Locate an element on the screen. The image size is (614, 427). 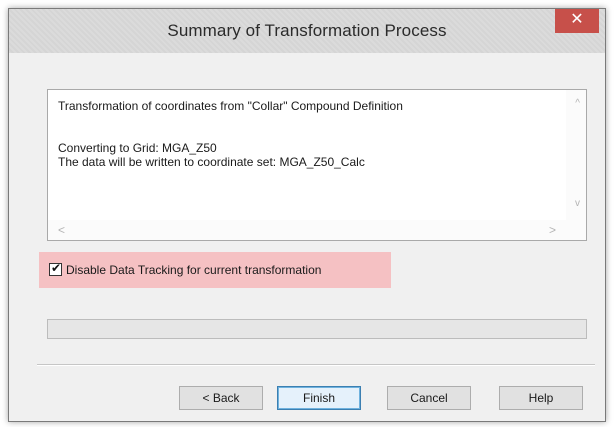
finish-button: Finish is located at coordinates (319, 398).